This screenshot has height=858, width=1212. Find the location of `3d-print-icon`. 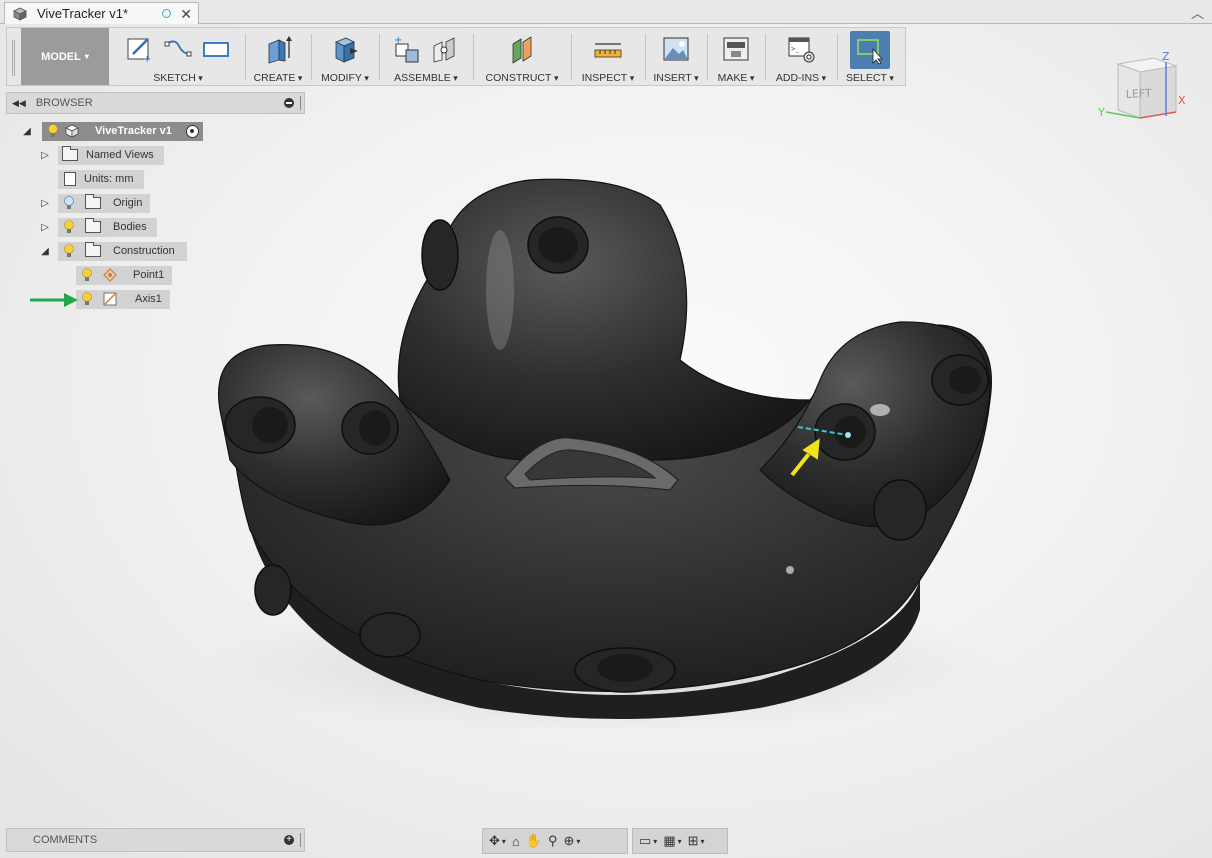

3d-print-icon is located at coordinates (736, 49).